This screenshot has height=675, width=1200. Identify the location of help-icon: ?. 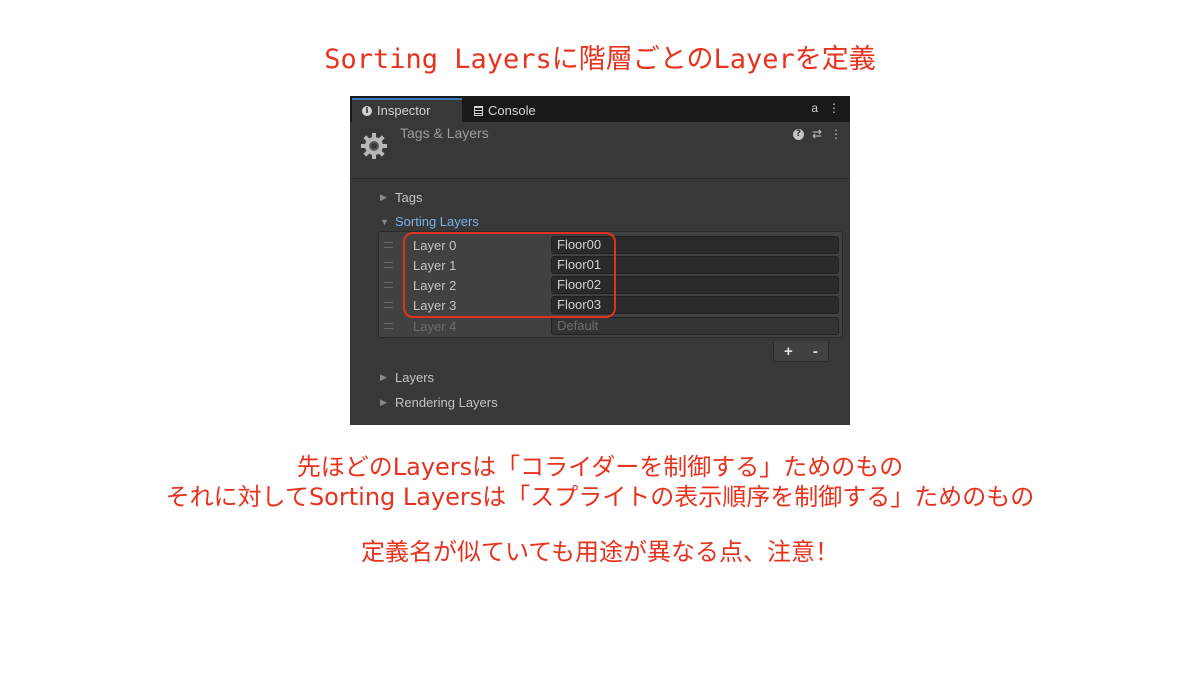
(798, 134).